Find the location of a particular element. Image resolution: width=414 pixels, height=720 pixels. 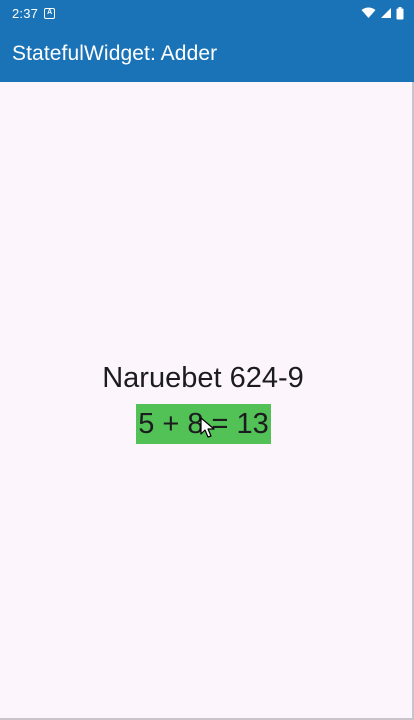

battery-icon is located at coordinates (400, 12).